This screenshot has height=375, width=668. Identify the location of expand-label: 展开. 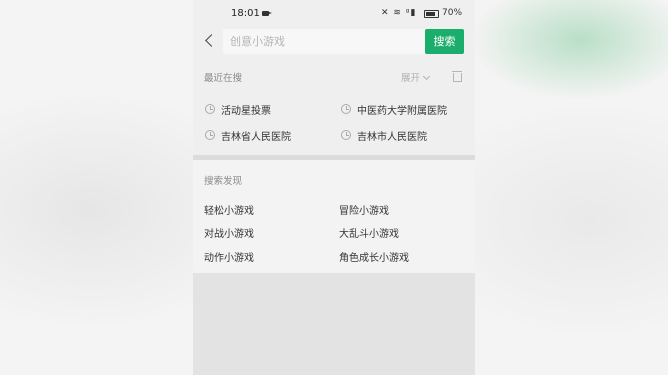
(411, 78).